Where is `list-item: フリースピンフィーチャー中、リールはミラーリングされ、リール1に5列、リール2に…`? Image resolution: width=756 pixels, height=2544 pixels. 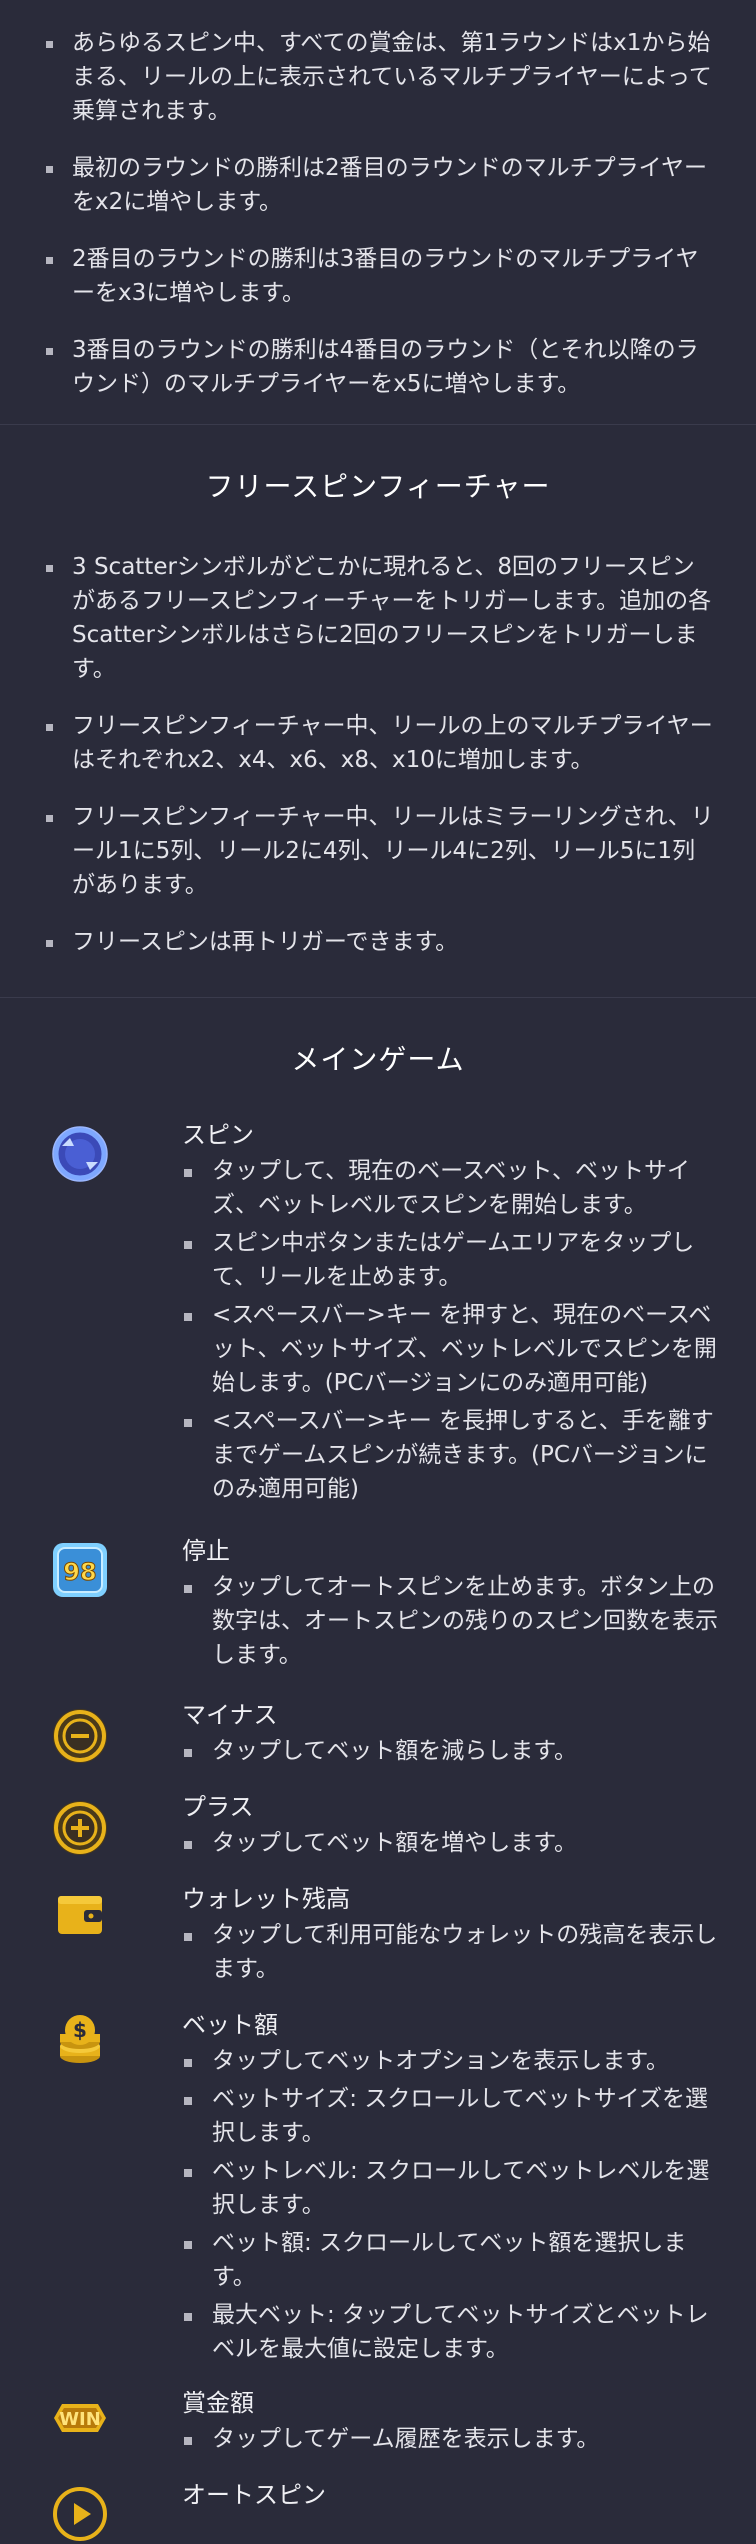 list-item: フリースピンフィーチャー中、リールはミラーリングされ、リール1に5列、リール2に… is located at coordinates (381, 851).